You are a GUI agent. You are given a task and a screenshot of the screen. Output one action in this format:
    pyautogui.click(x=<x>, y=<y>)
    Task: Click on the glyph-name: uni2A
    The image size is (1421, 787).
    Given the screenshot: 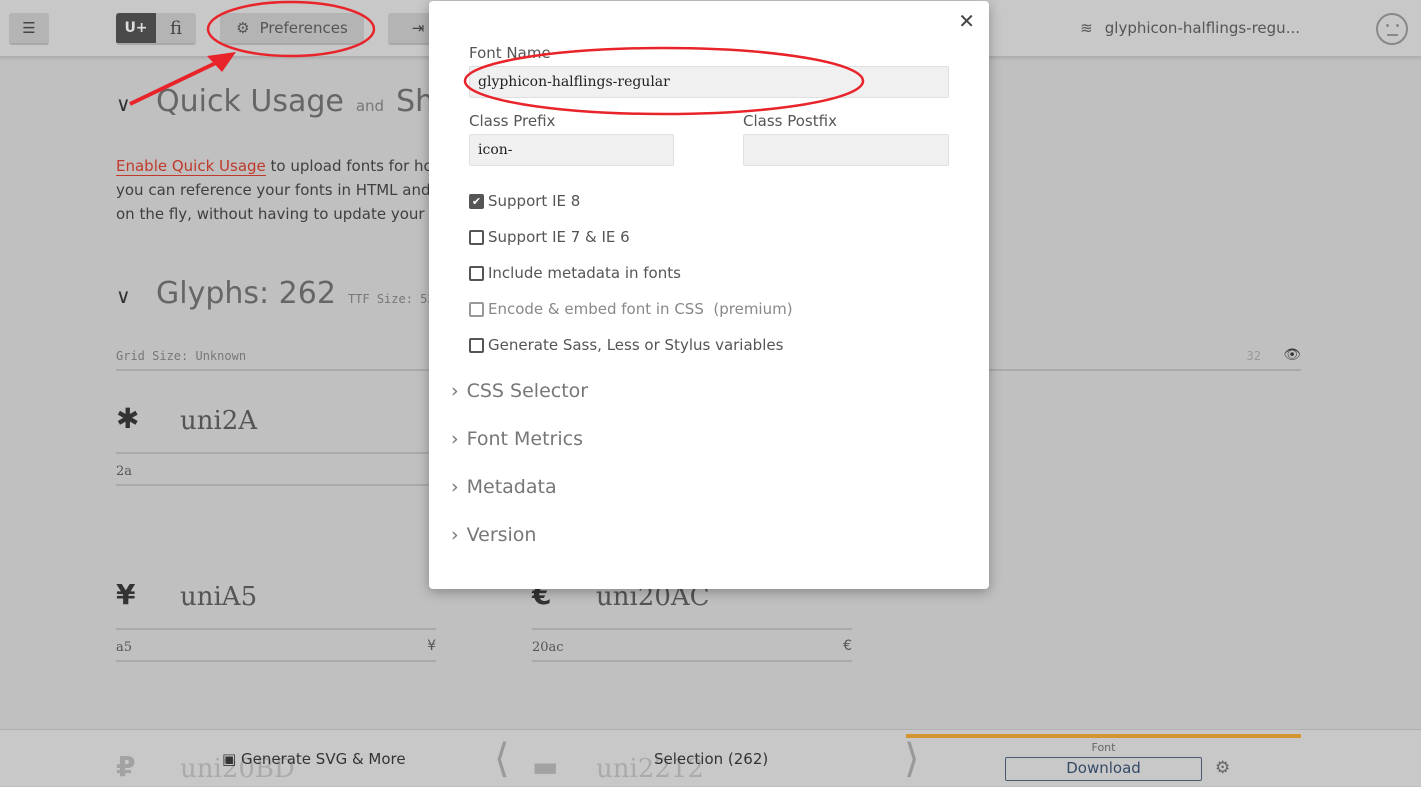 What is the action you would take?
    pyautogui.click(x=218, y=421)
    